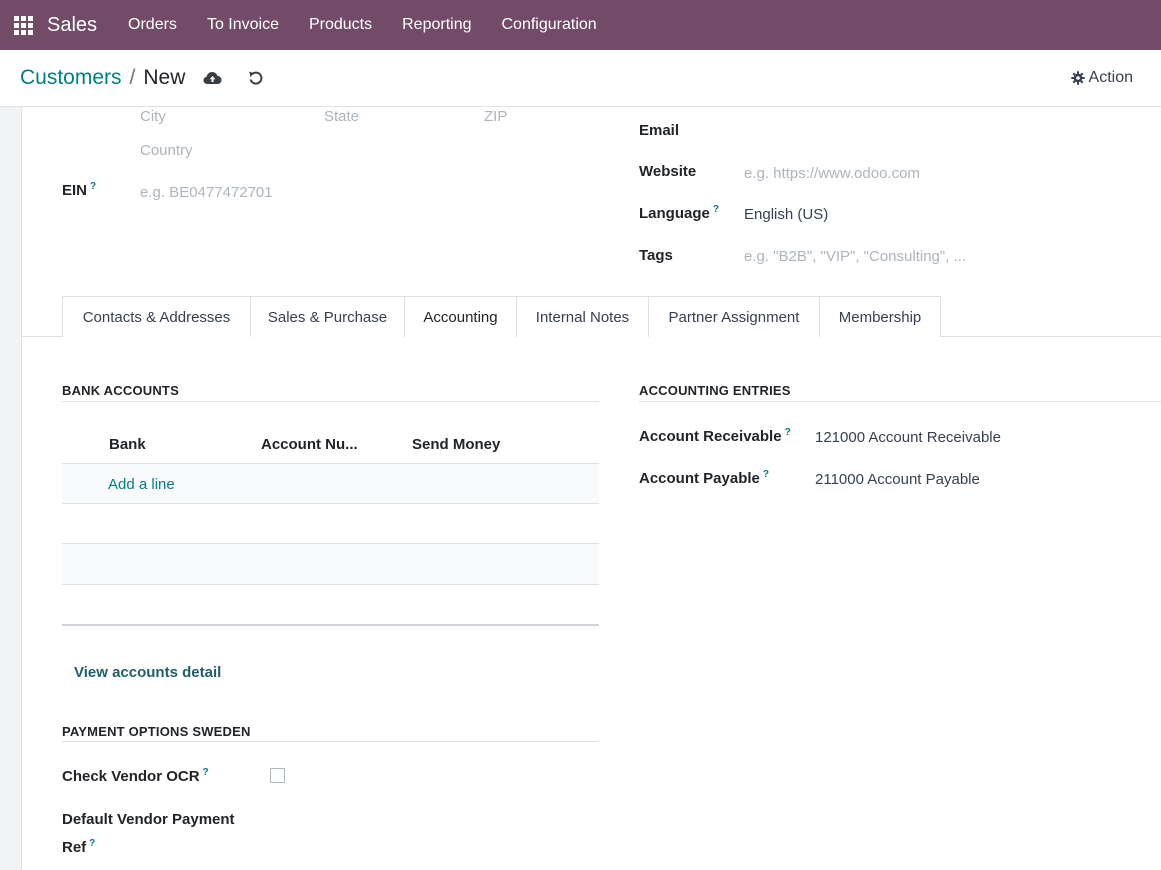  Describe the element at coordinates (880, 316) in the screenshot. I see `tab-membership: Membership` at that location.